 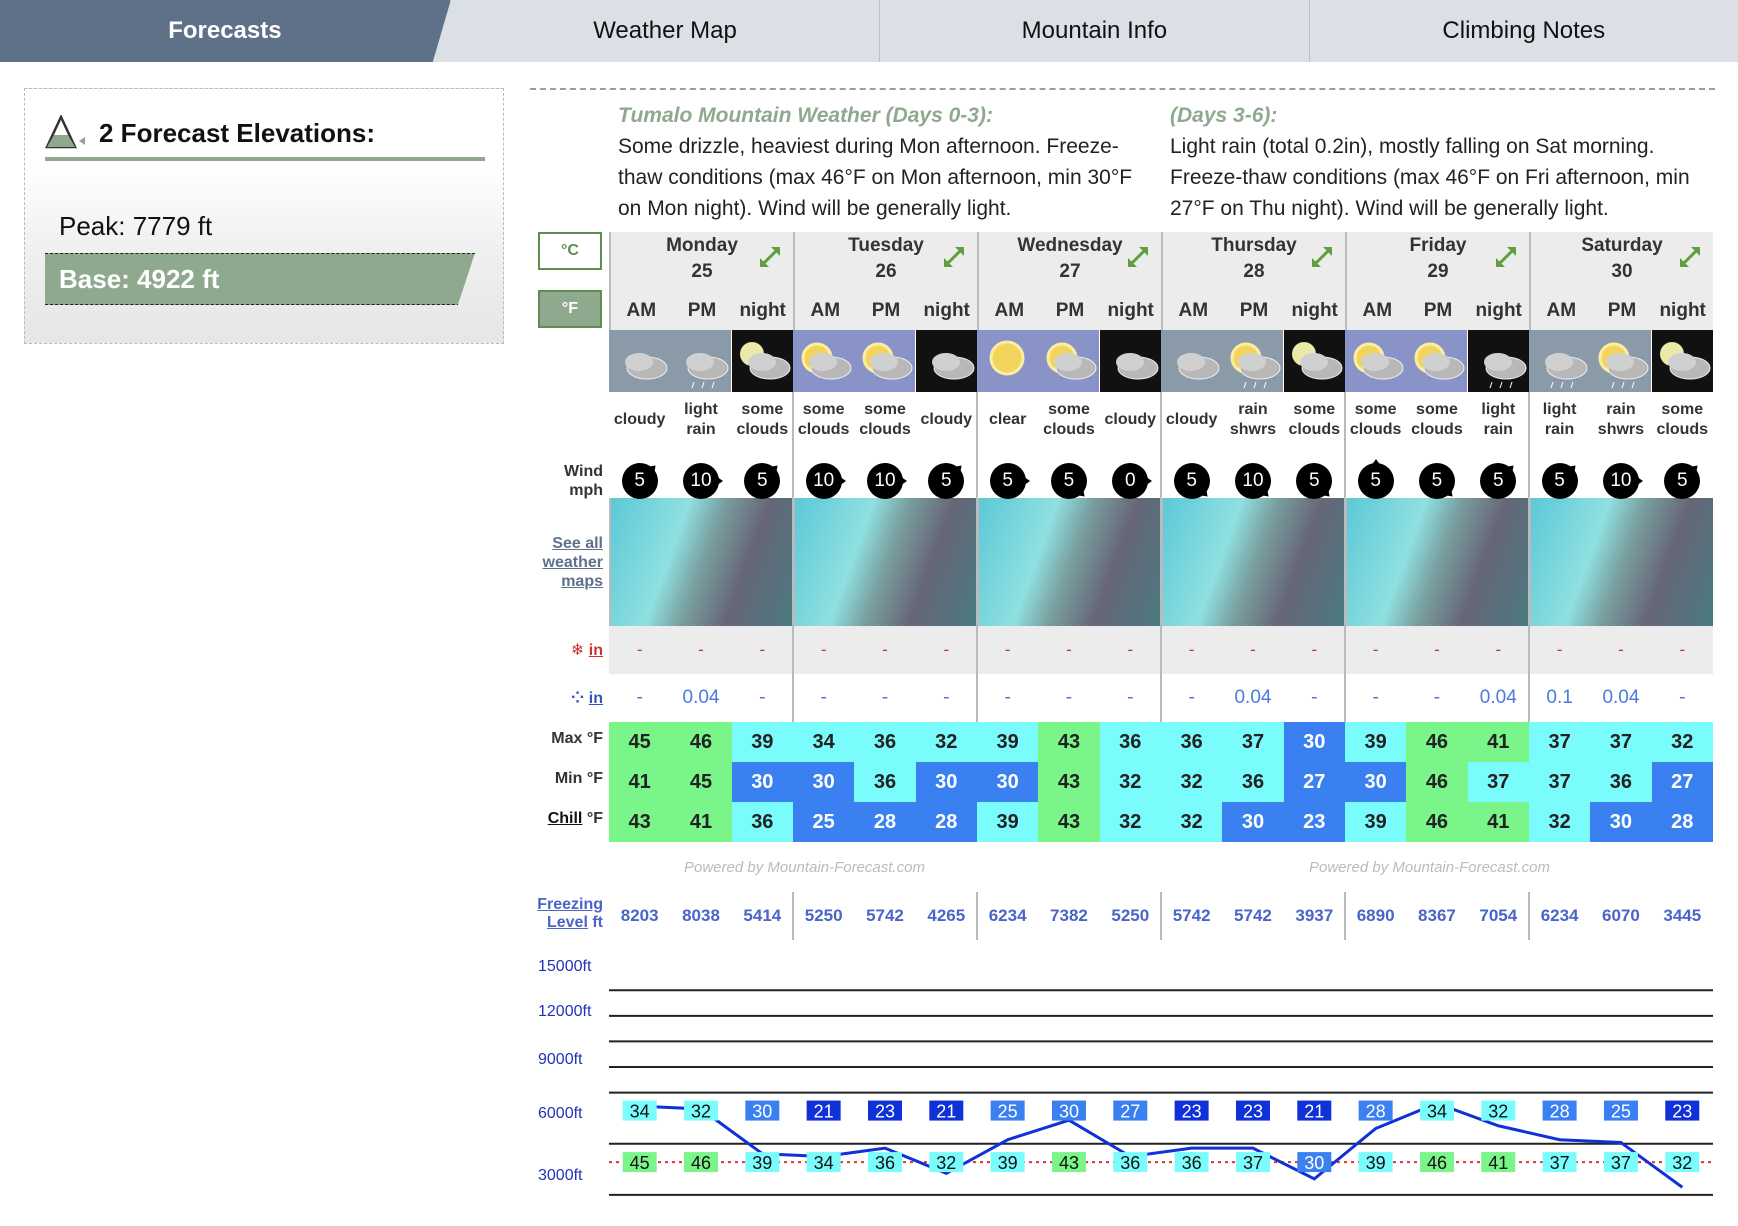 What do you see at coordinates (1524, 31) in the screenshot?
I see `tab-climbing-notes: Climbing Notes` at bounding box center [1524, 31].